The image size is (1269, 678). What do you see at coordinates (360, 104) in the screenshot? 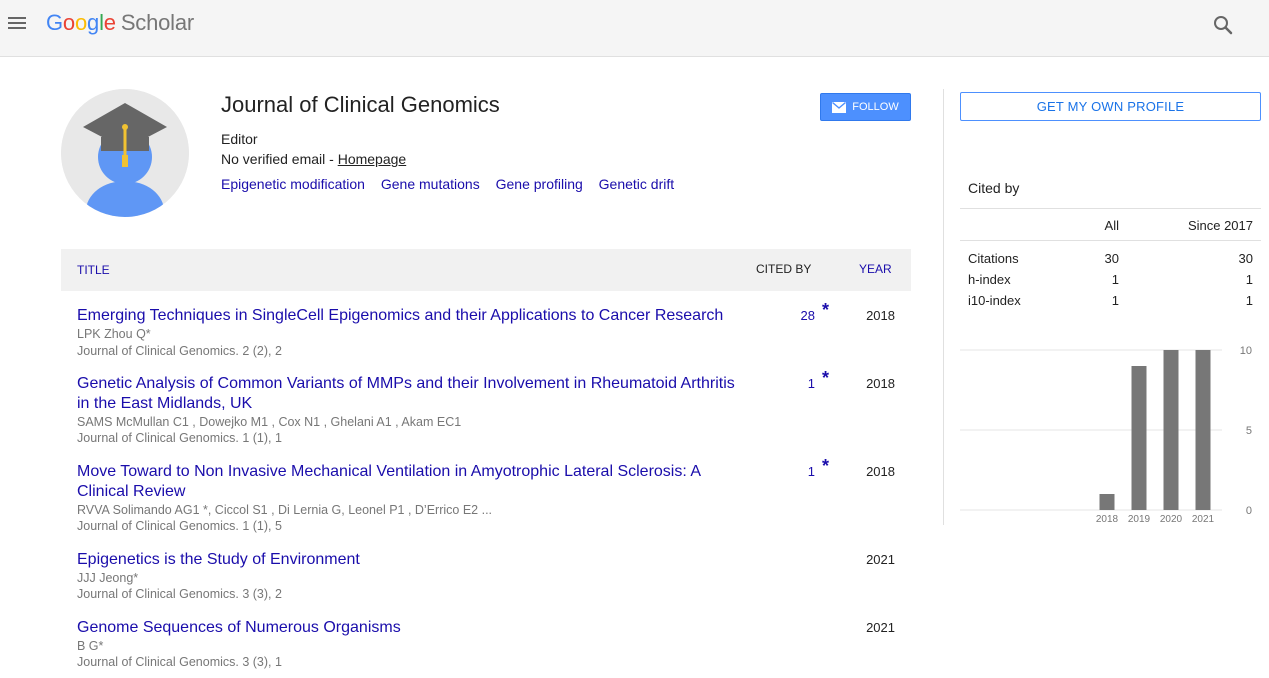
I see `profile-name: Journal of Clinical Genomics` at bounding box center [360, 104].